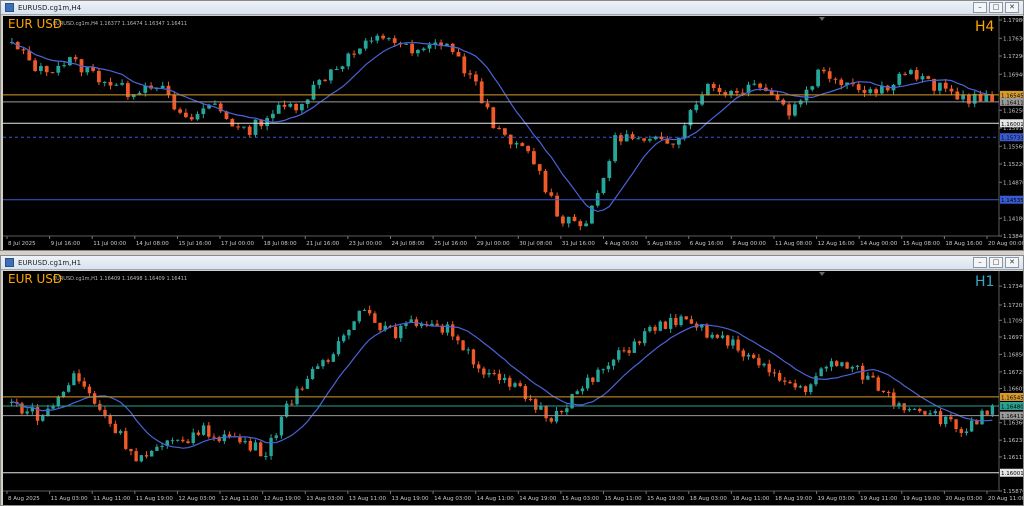  Describe the element at coordinates (1013, 57) in the screenshot. I see `y-tick-label: 1.17290` at that location.